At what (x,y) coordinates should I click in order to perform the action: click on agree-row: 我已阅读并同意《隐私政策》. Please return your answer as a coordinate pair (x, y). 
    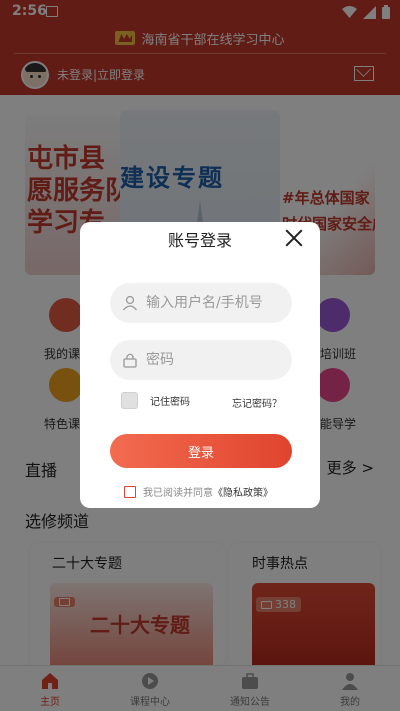
    Looking at the image, I should click on (198, 491).